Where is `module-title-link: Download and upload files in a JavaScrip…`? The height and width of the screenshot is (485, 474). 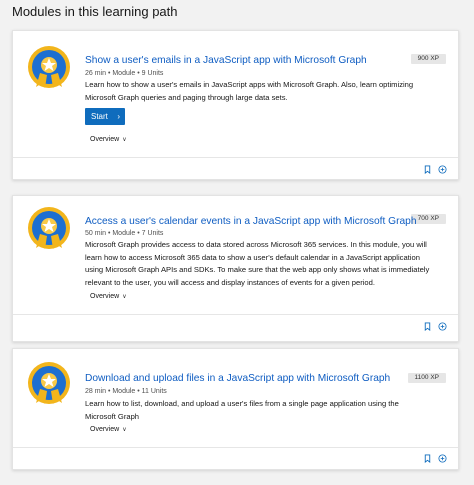
module-title-link: Download and upload files in a JavaScrip… is located at coordinates (237, 378).